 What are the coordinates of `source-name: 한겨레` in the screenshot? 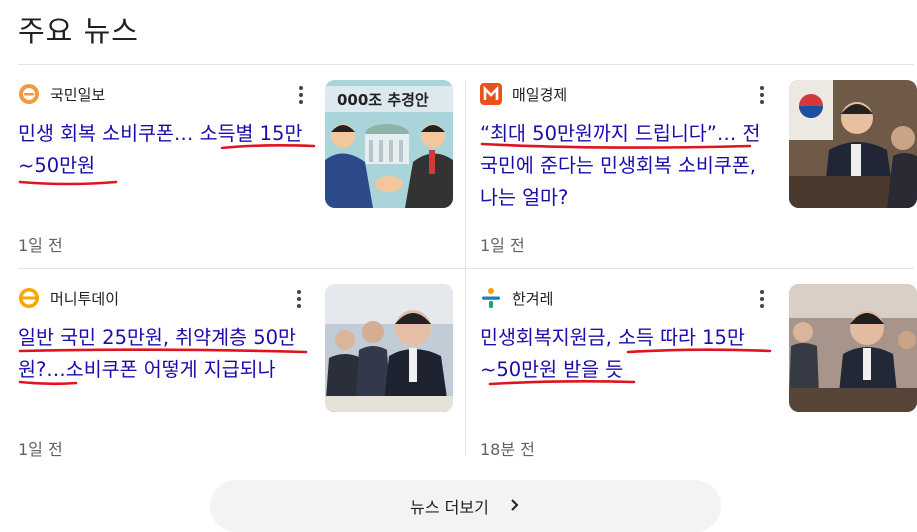 It's located at (533, 298).